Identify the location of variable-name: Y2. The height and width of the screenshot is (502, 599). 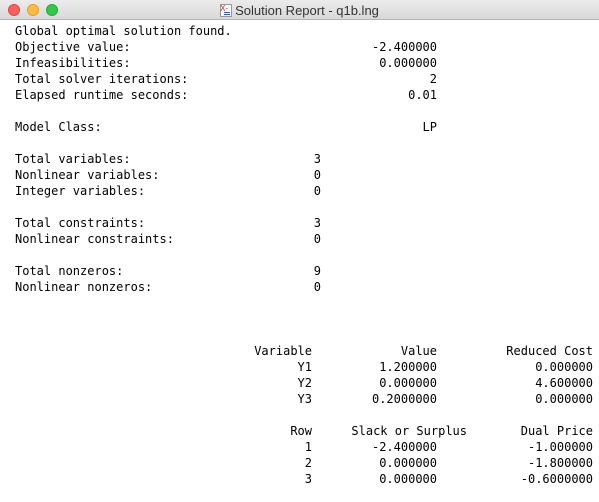
(304, 383).